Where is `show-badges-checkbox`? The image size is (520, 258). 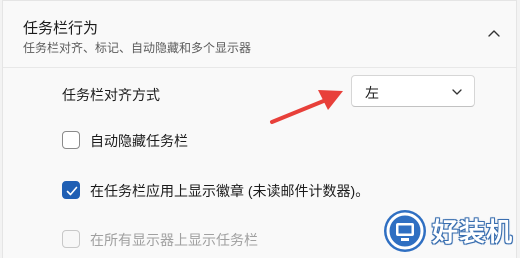
show-badges-checkbox is located at coordinates (71, 190).